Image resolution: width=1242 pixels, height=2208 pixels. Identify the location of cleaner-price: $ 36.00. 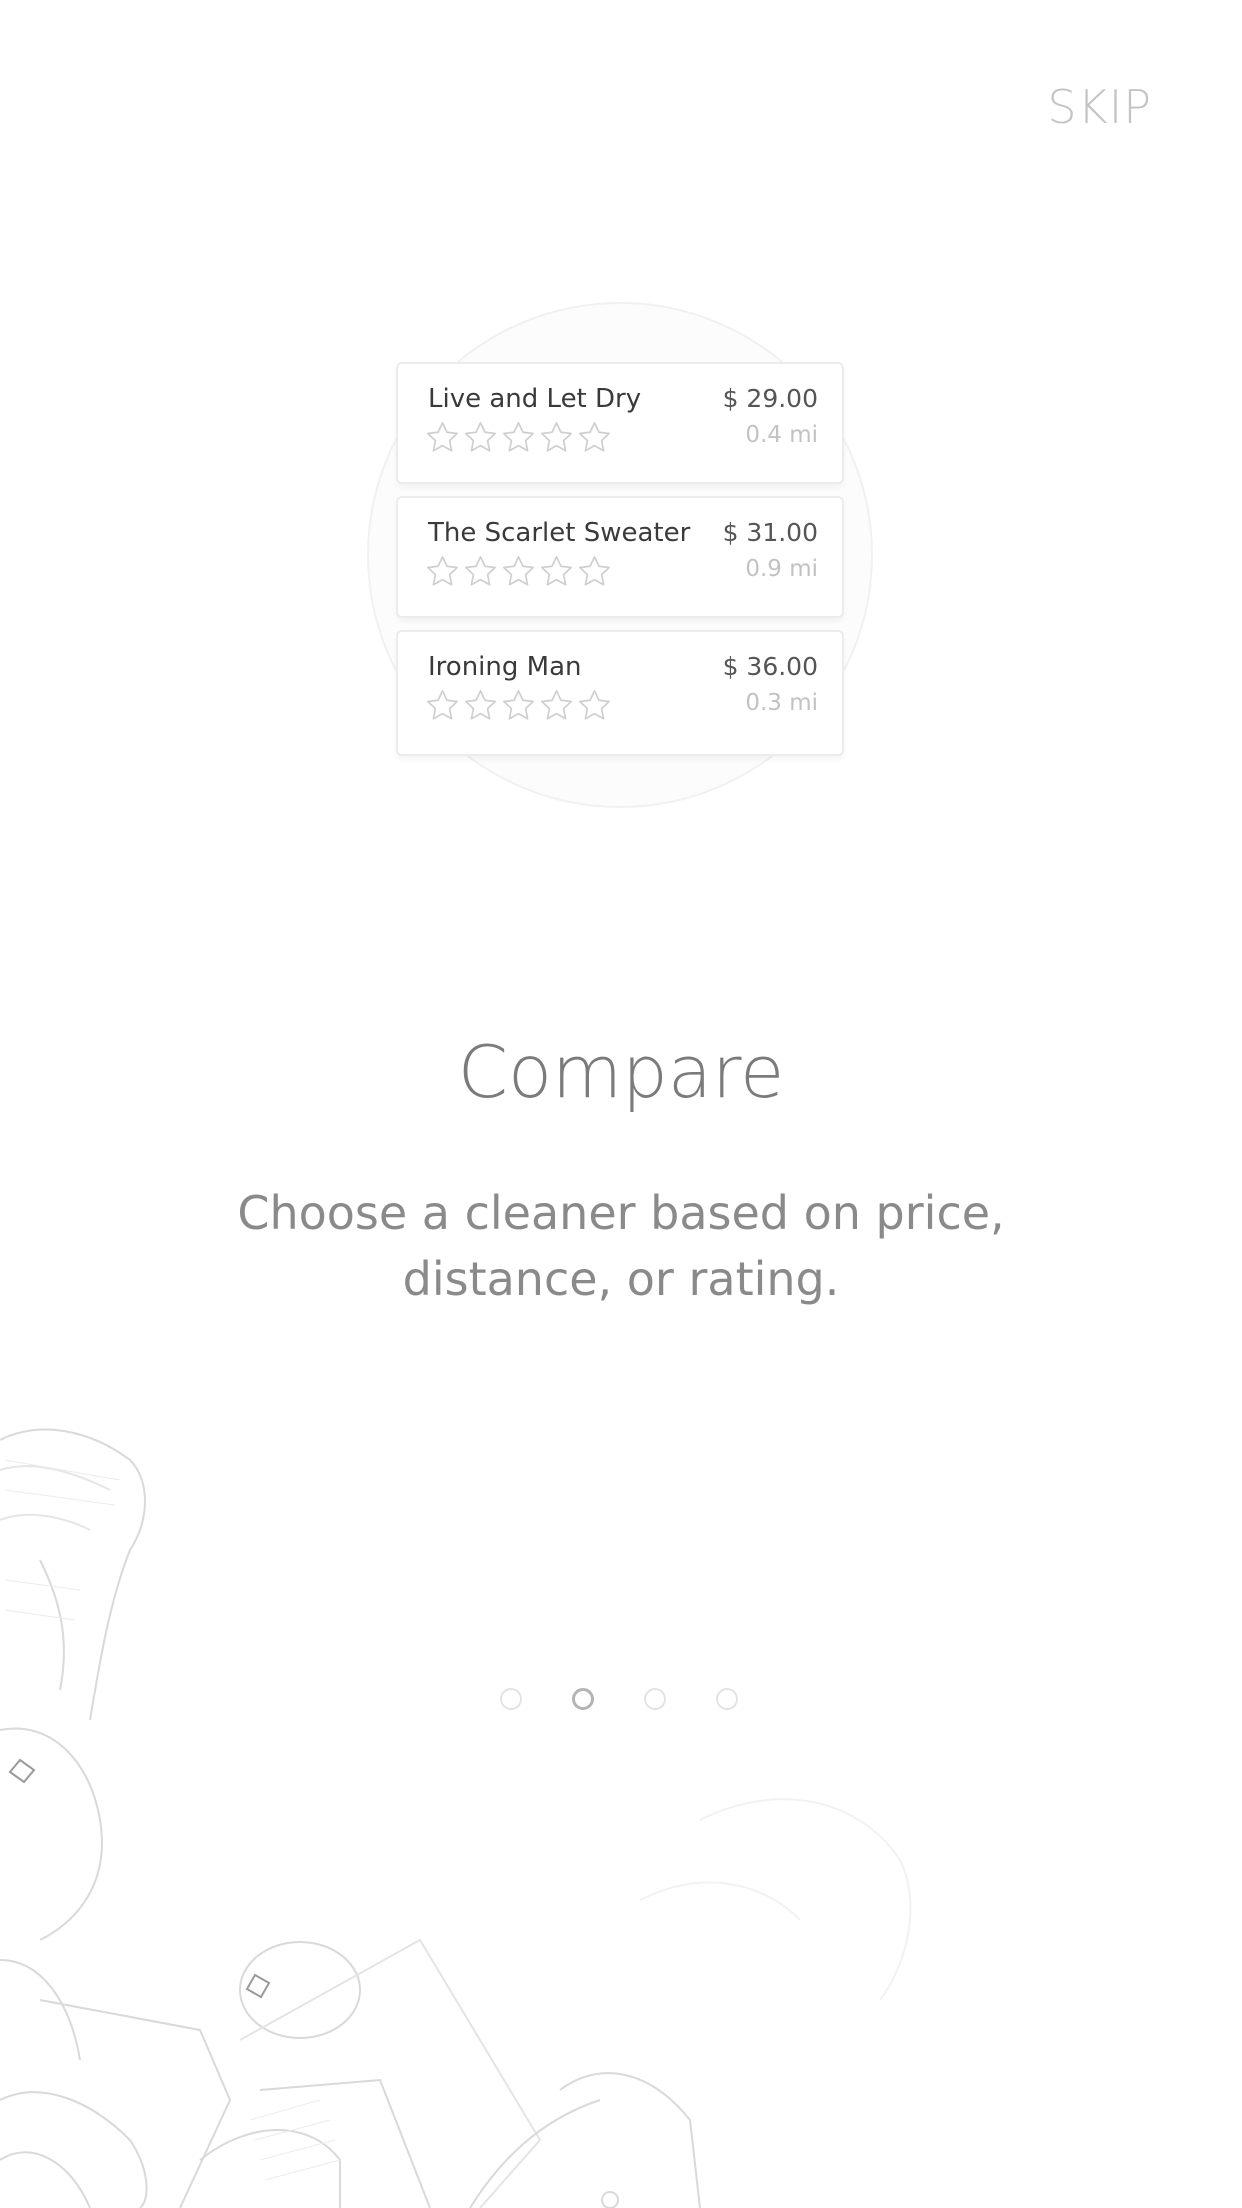
(770, 666).